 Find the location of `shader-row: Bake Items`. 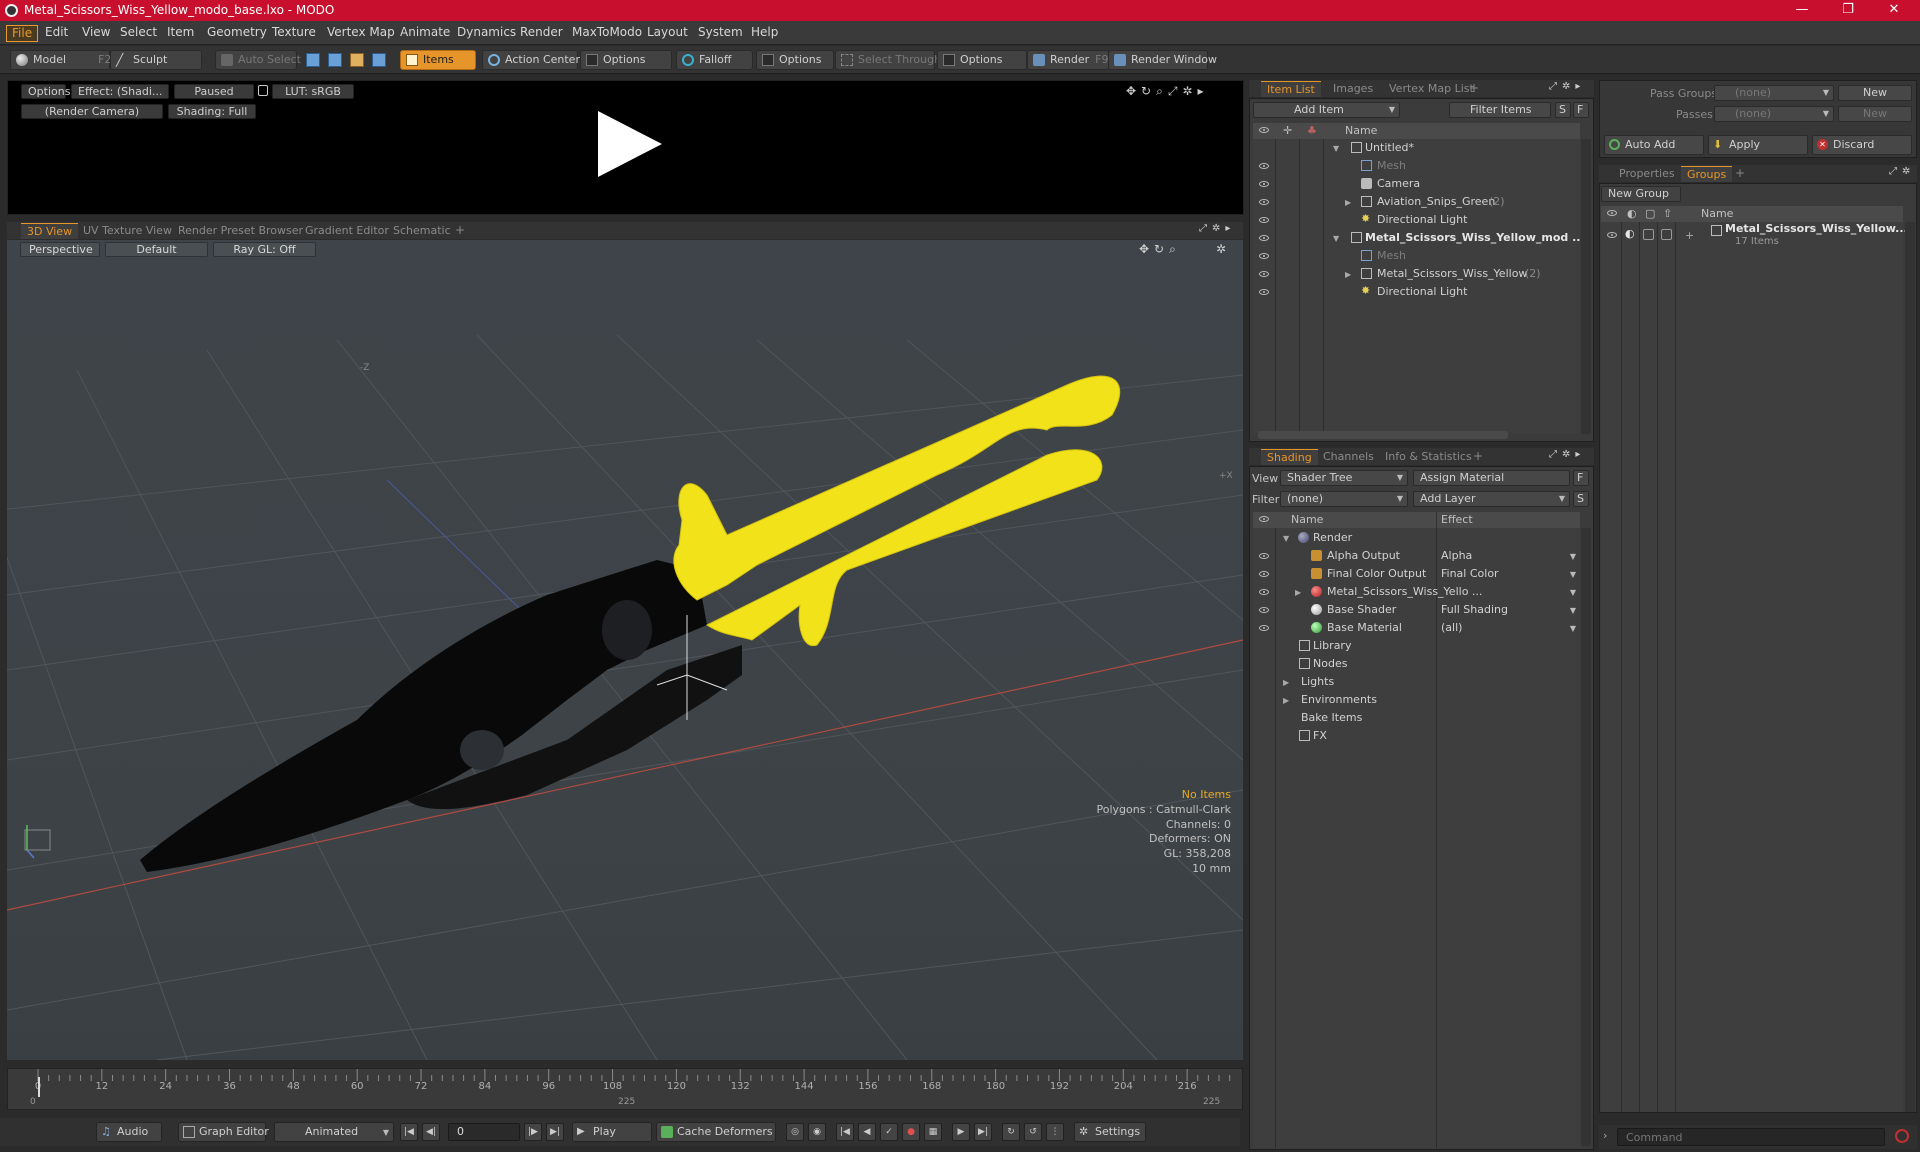

shader-row: Bake Items is located at coordinates (1416, 718).